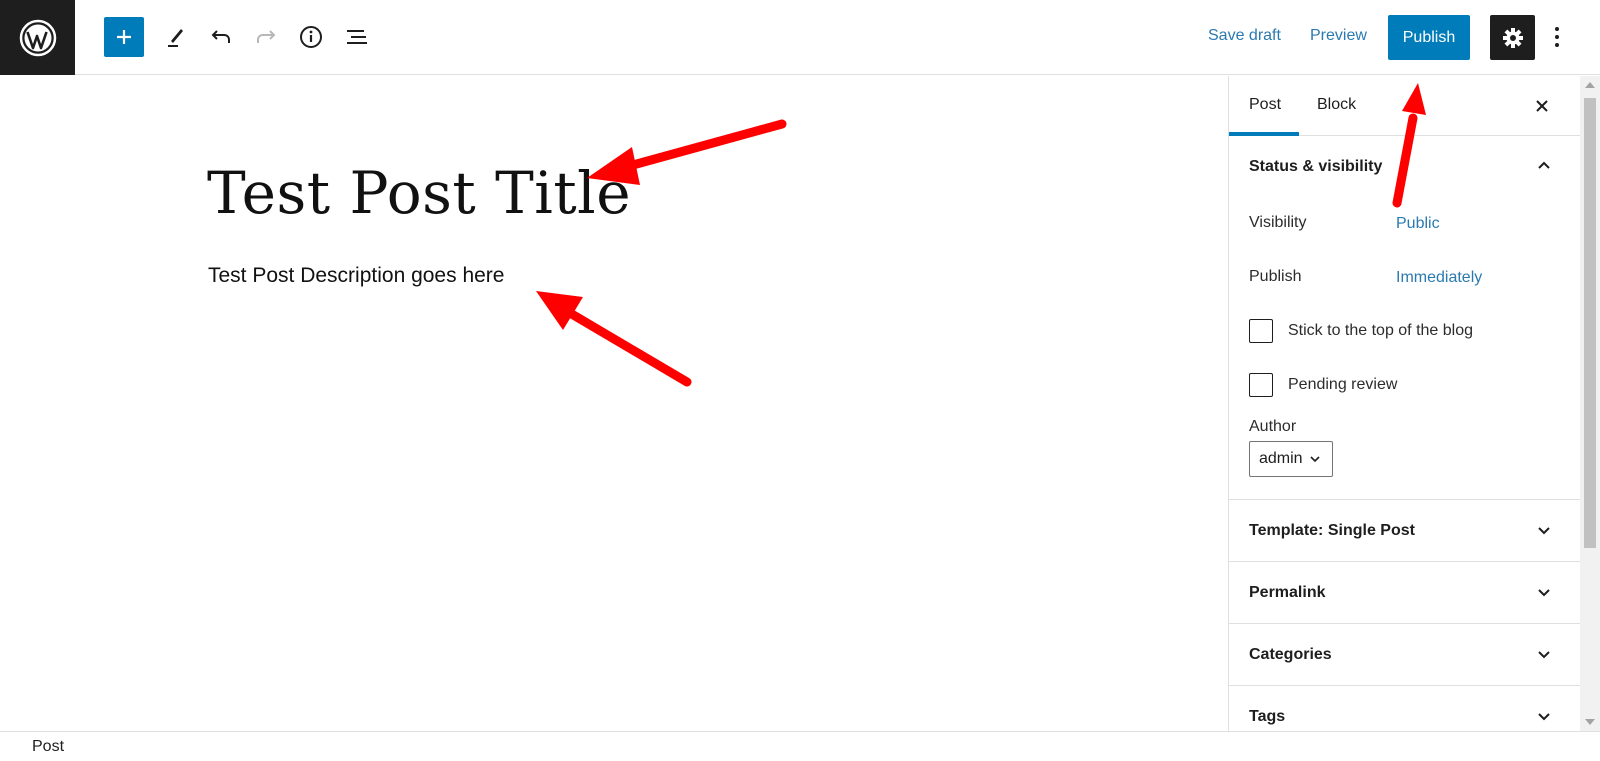 Image resolution: width=1600 pixels, height=761 pixels. What do you see at coordinates (1336, 105) in the screenshot?
I see `tab-block: Block` at bounding box center [1336, 105].